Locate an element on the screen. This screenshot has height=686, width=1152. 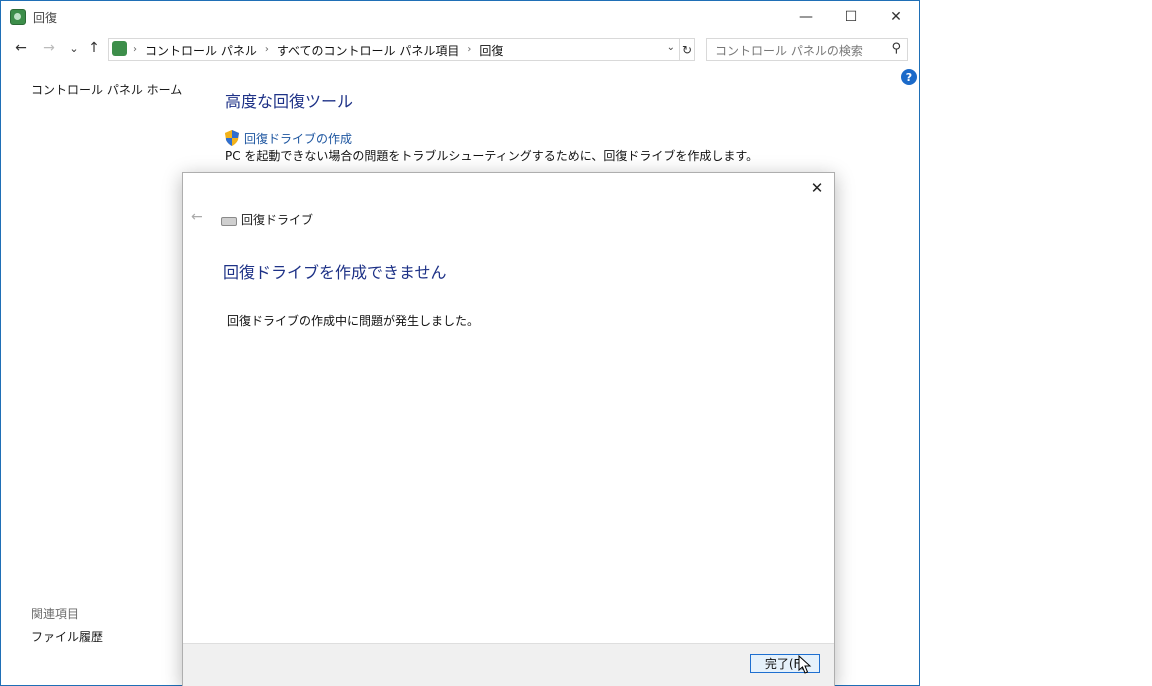
mouse-cursor-icon is located at coordinates (805, 664).